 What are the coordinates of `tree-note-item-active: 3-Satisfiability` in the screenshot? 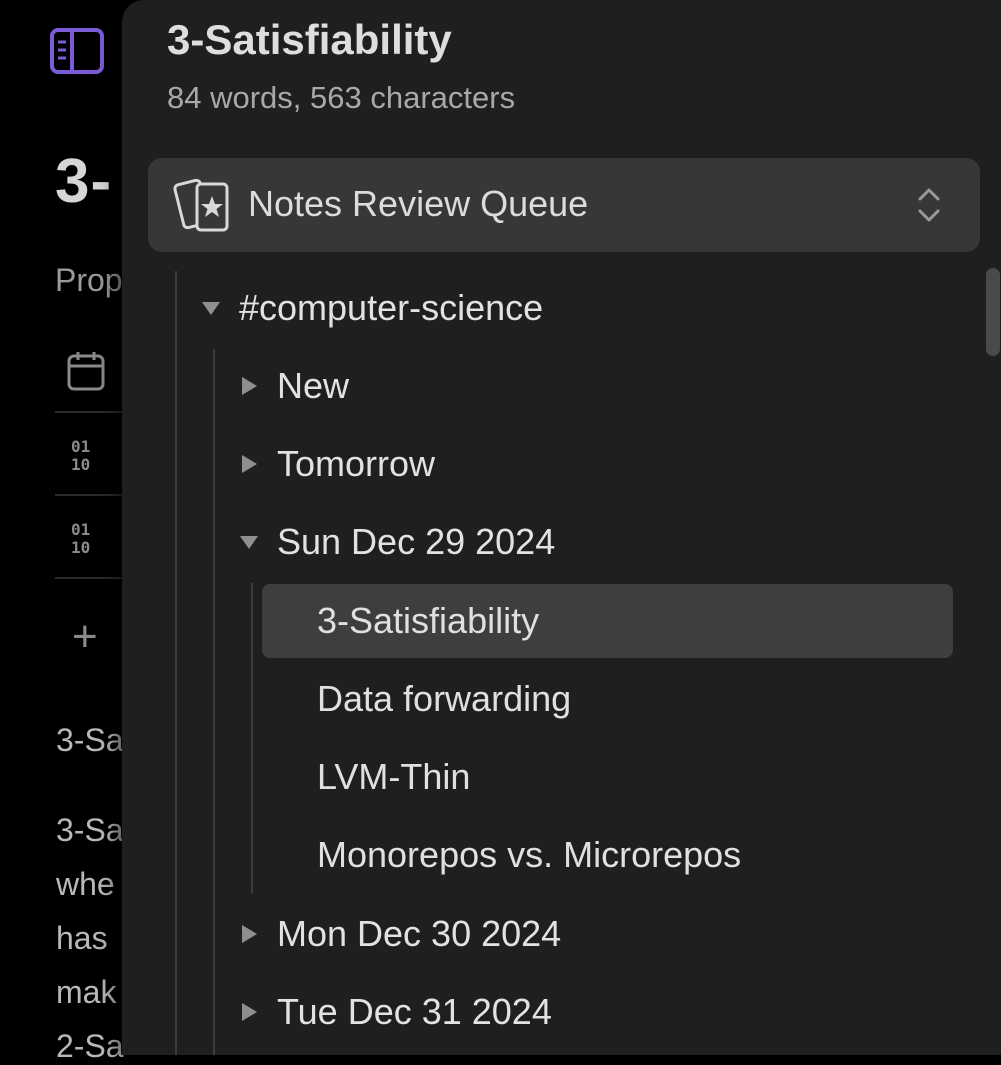 It's located at (607, 621).